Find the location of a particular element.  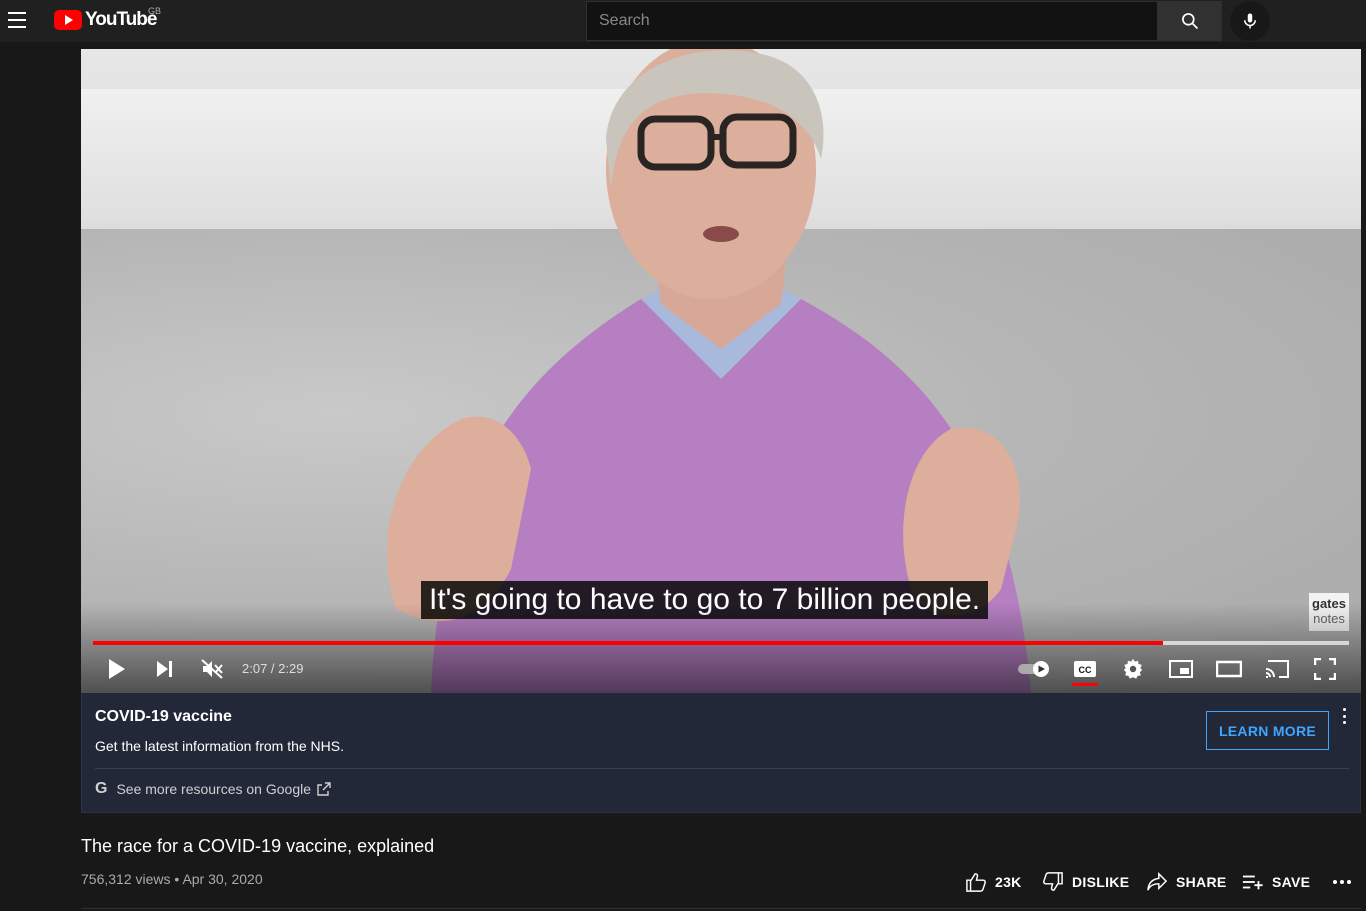

fullscreen-button is located at coordinates (1325, 669).